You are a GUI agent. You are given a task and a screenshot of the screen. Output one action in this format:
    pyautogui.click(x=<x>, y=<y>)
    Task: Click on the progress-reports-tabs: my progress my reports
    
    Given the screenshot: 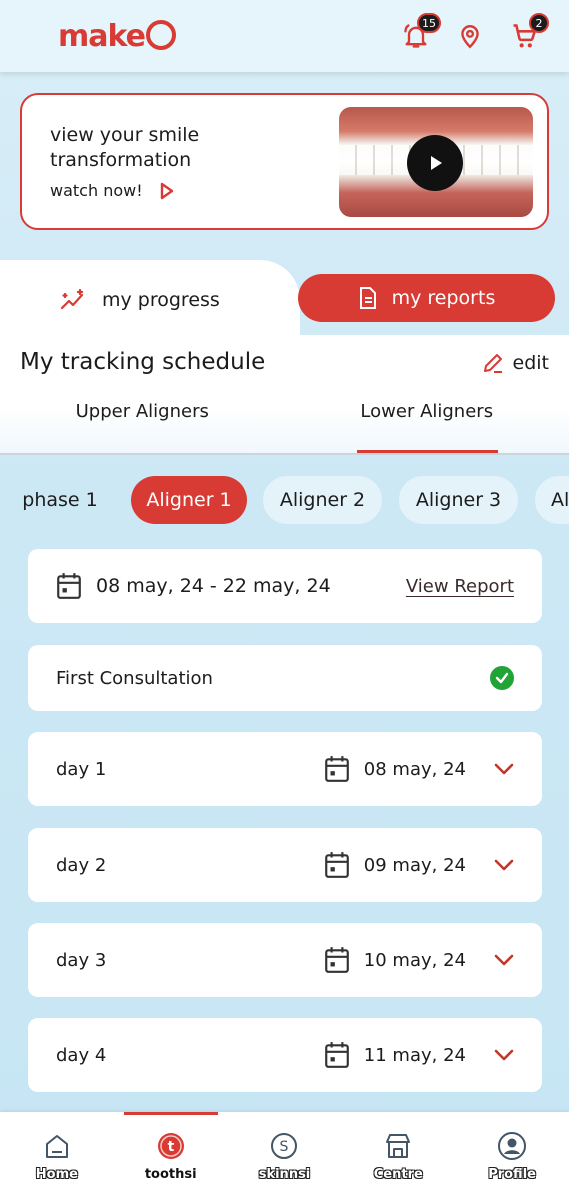 What is the action you would take?
    pyautogui.click(x=284, y=300)
    